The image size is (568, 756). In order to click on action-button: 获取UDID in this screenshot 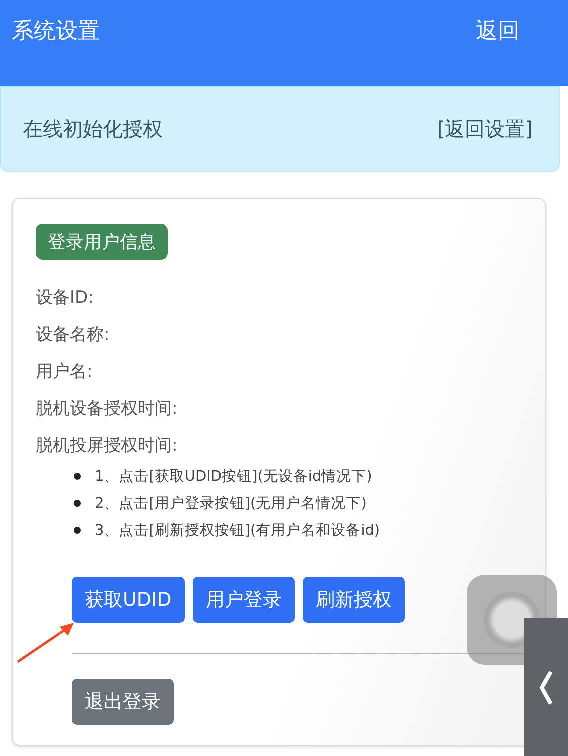, I will do `click(128, 600)`.